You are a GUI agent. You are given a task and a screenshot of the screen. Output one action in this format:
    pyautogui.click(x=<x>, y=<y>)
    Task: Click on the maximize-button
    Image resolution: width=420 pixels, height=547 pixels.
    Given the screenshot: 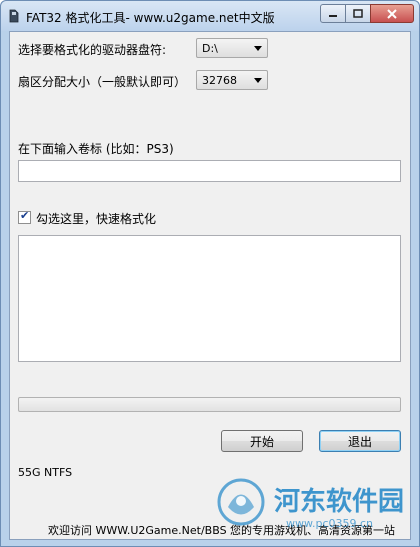 What is the action you would take?
    pyautogui.click(x=358, y=13)
    